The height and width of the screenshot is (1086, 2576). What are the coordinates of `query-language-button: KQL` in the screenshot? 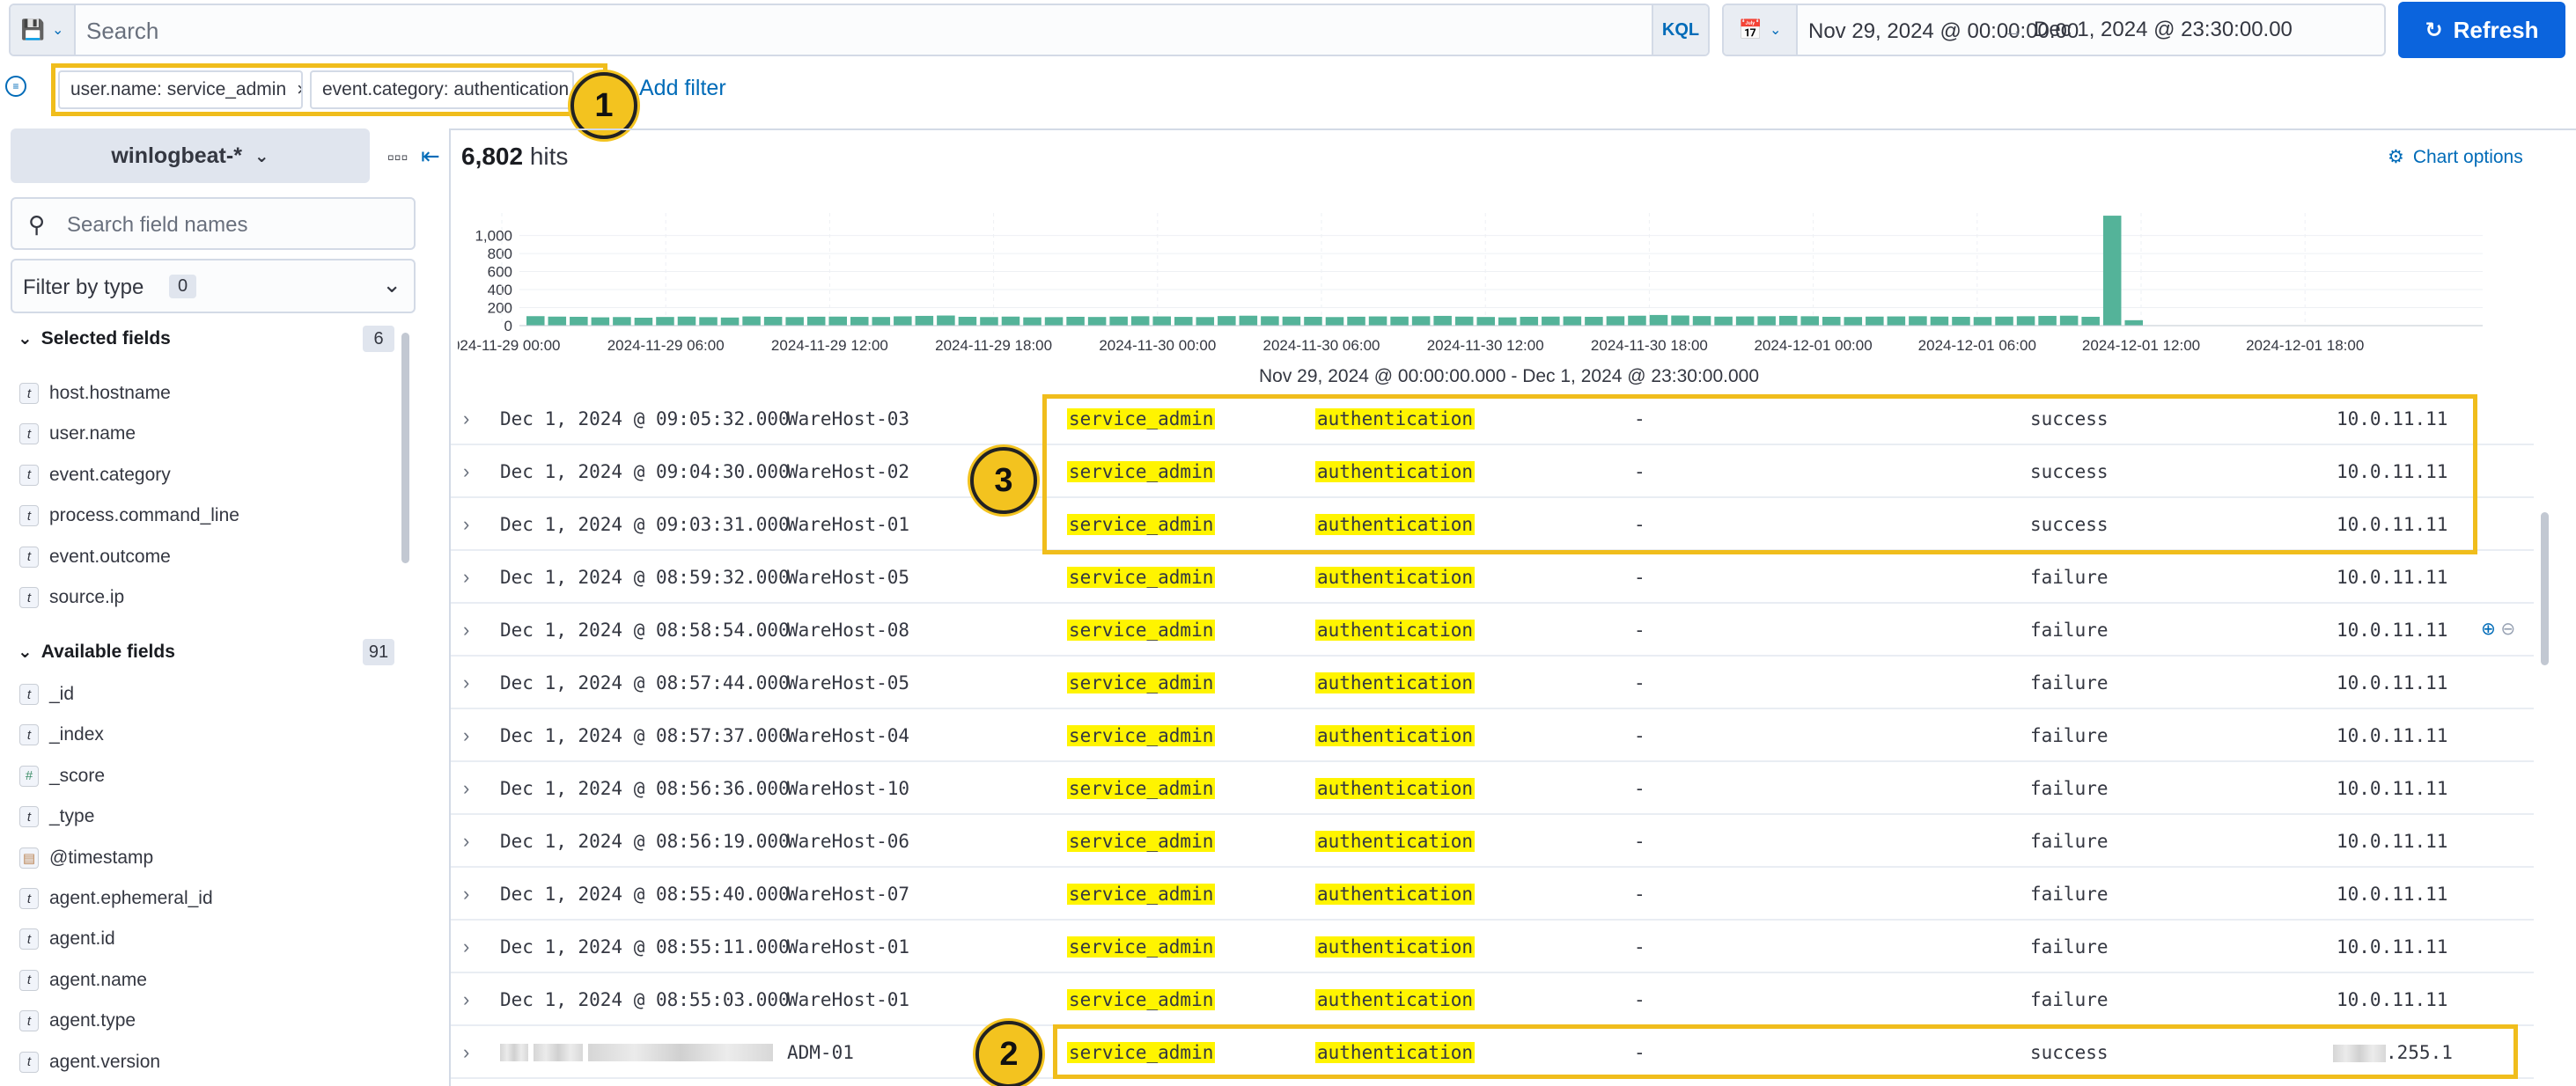 It's located at (1680, 30).